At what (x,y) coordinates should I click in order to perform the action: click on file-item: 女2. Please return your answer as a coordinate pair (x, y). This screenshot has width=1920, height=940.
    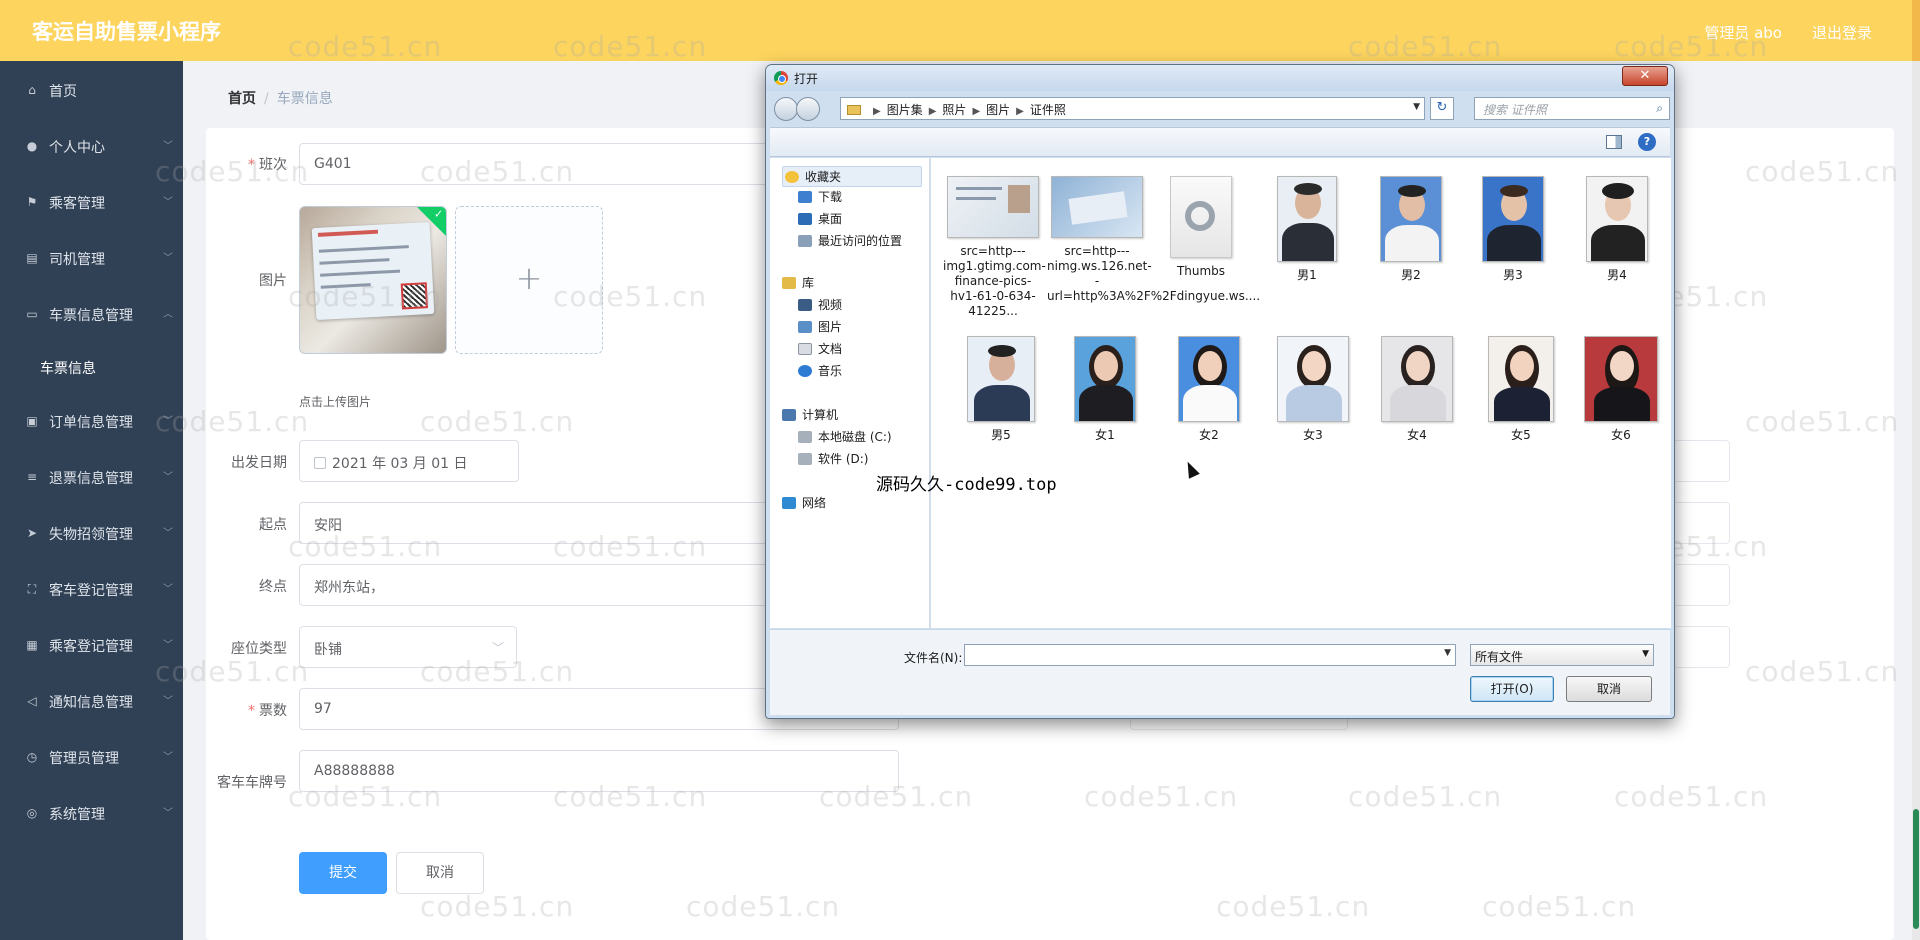
    Looking at the image, I should click on (1209, 389).